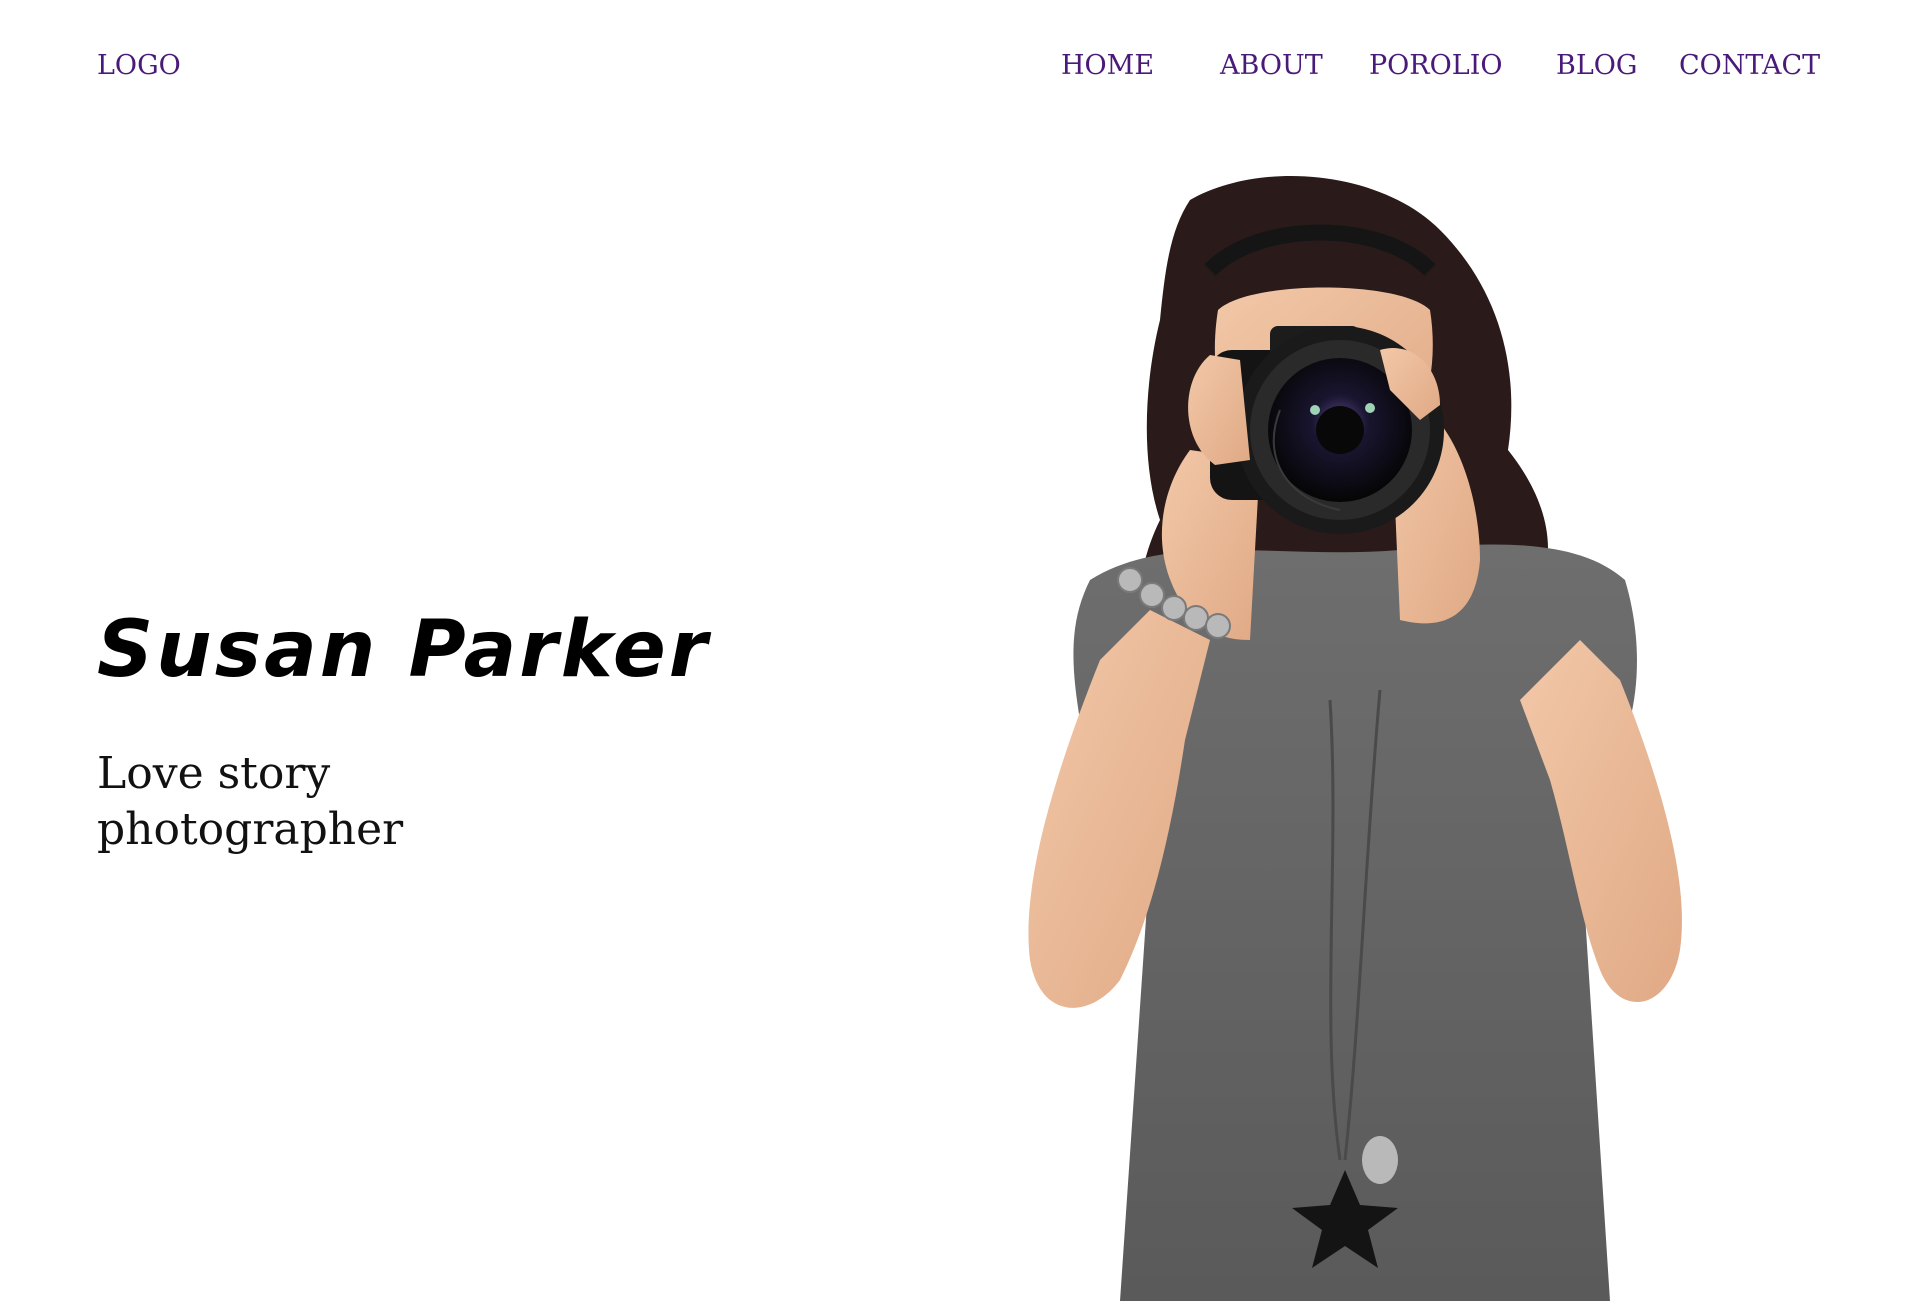 The height and width of the screenshot is (1301, 1920). I want to click on hero-title: Susan Parker, so click(404, 650).